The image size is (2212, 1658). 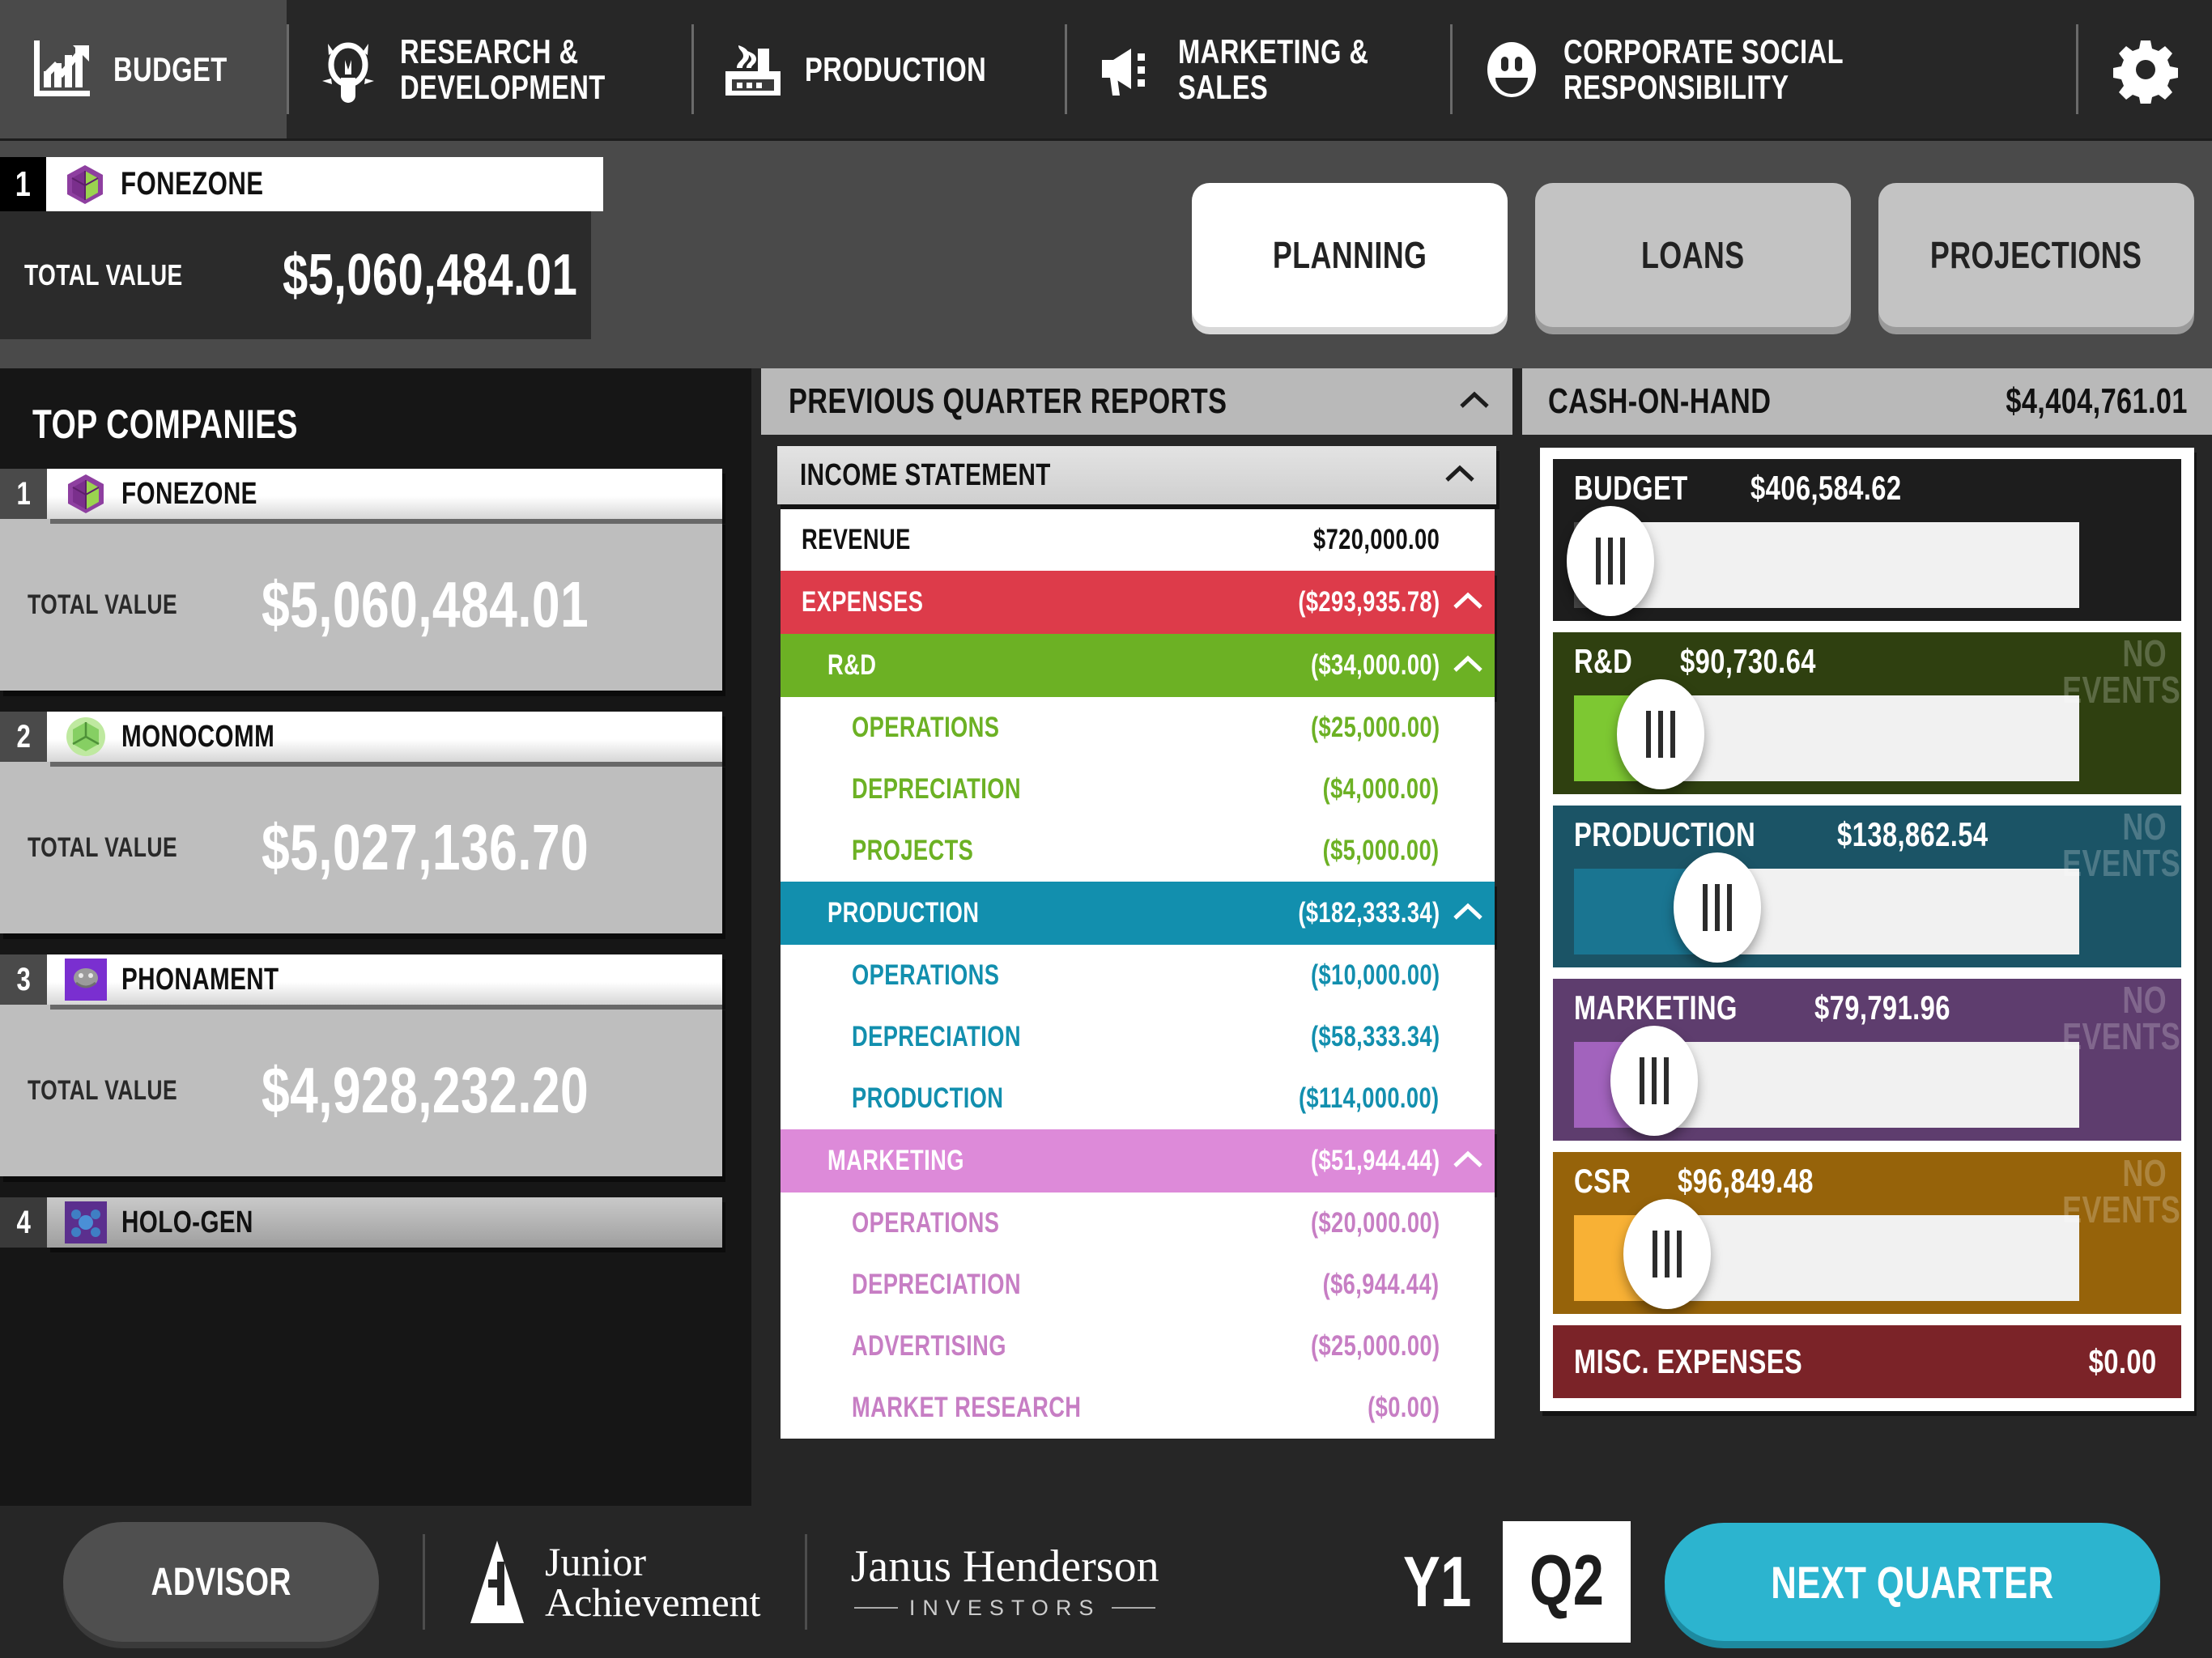 What do you see at coordinates (1631, 488) in the screenshot?
I see `budget-slider-name: BUDGET` at bounding box center [1631, 488].